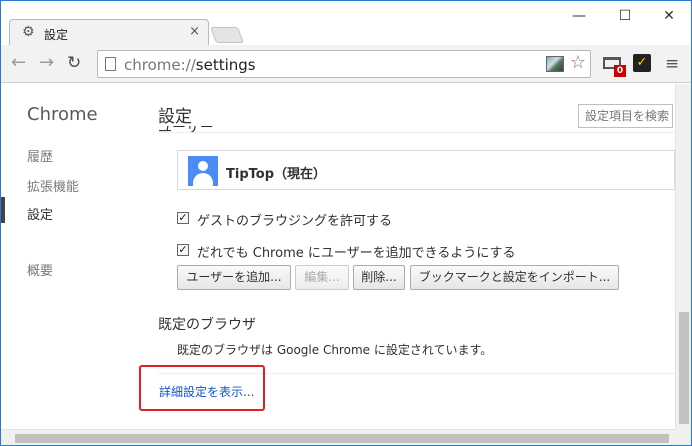 This screenshot has height=446, width=692. I want to click on menu-icon: ≡, so click(672, 64).